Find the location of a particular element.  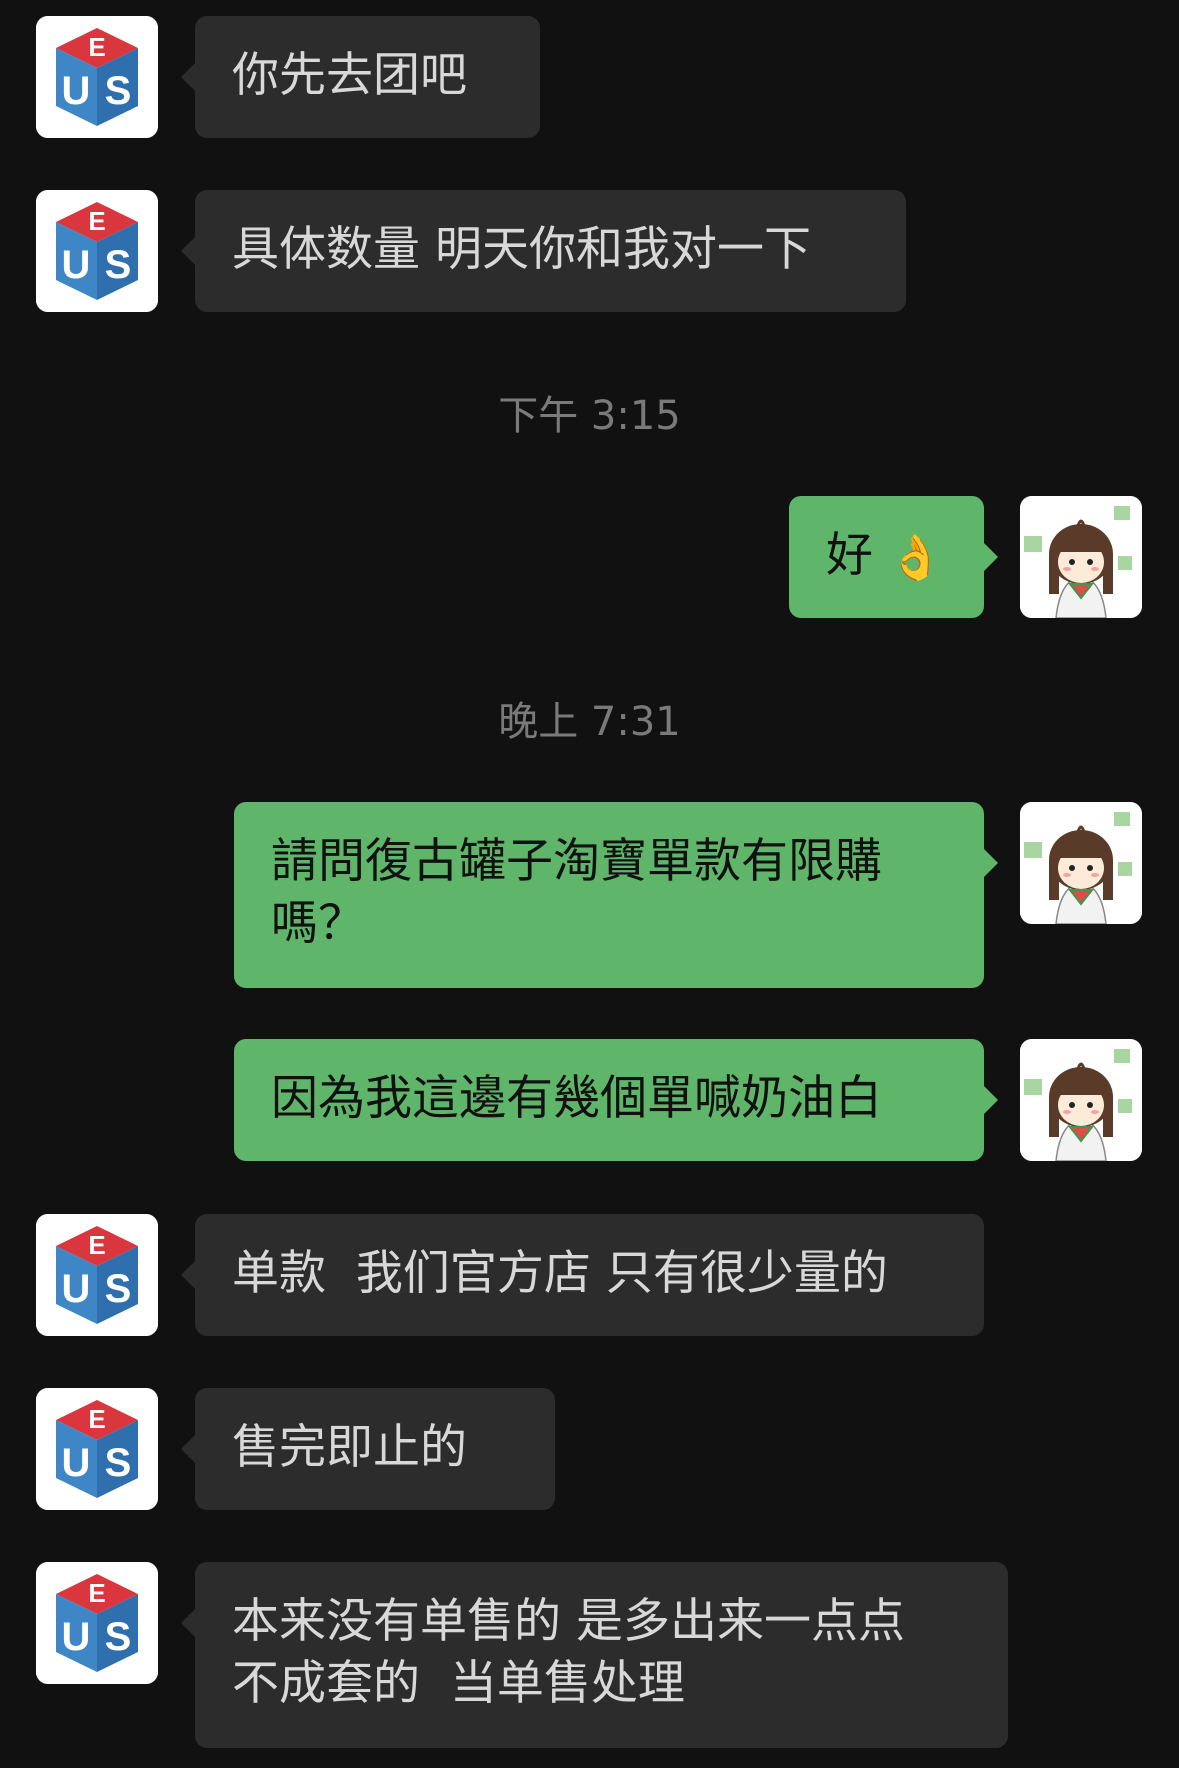

incoming-message-bubble: 具体数量 明天你和我对一下 is located at coordinates (543, 251).